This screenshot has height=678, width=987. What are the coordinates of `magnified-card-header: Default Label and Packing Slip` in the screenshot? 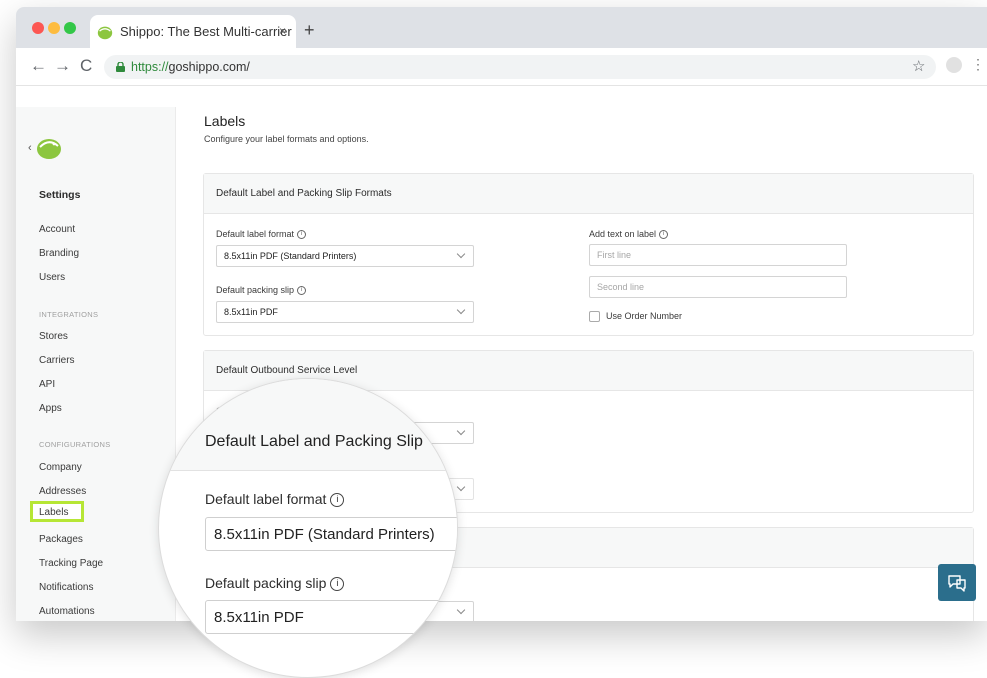 It's located at (308, 425).